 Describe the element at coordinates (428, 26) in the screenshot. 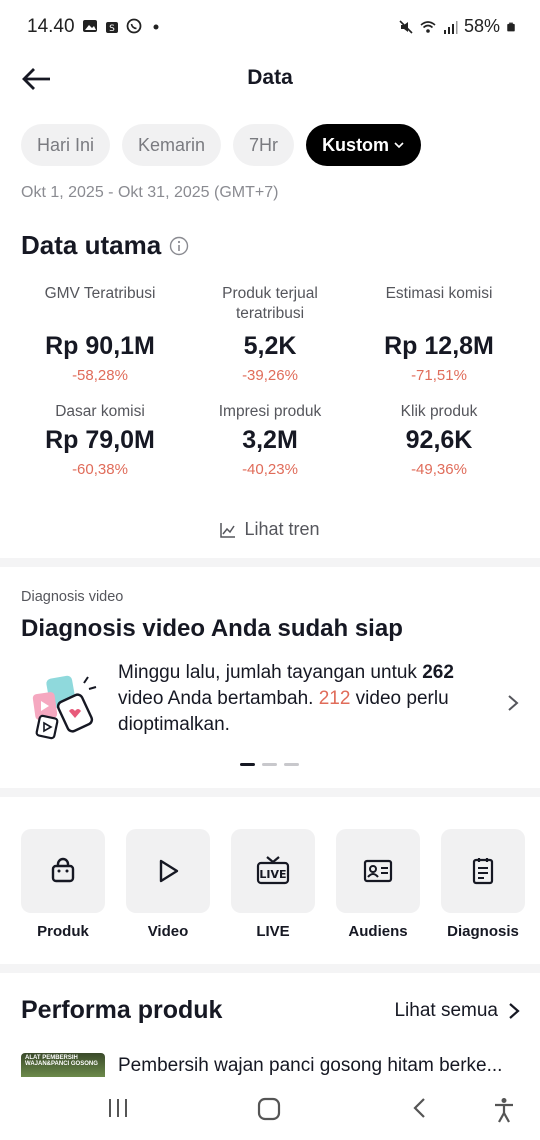

I see `wifi-icon` at that location.